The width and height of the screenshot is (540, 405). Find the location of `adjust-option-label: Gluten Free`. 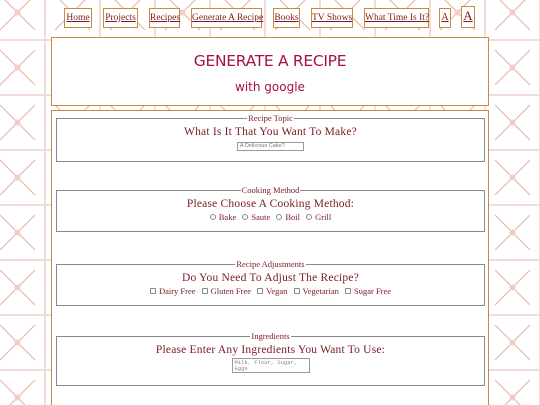

adjust-option-label: Gluten Free is located at coordinates (231, 291).